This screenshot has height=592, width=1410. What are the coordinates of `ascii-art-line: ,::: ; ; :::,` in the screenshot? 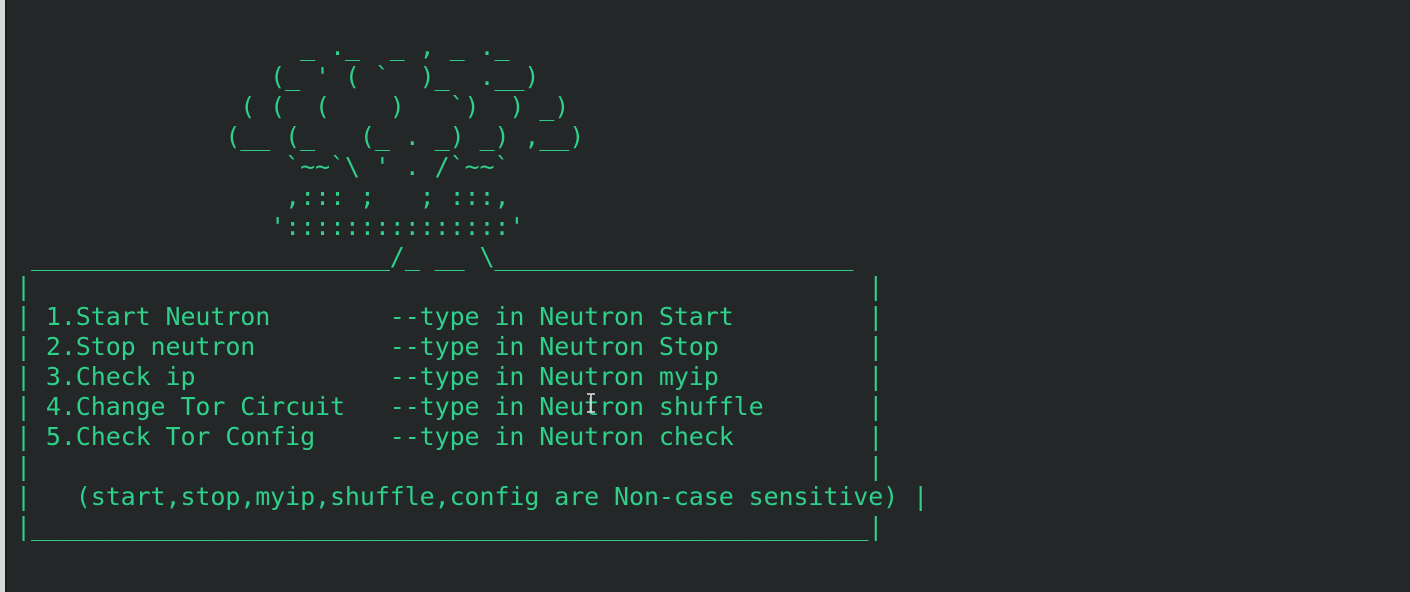 It's located at (263, 196).